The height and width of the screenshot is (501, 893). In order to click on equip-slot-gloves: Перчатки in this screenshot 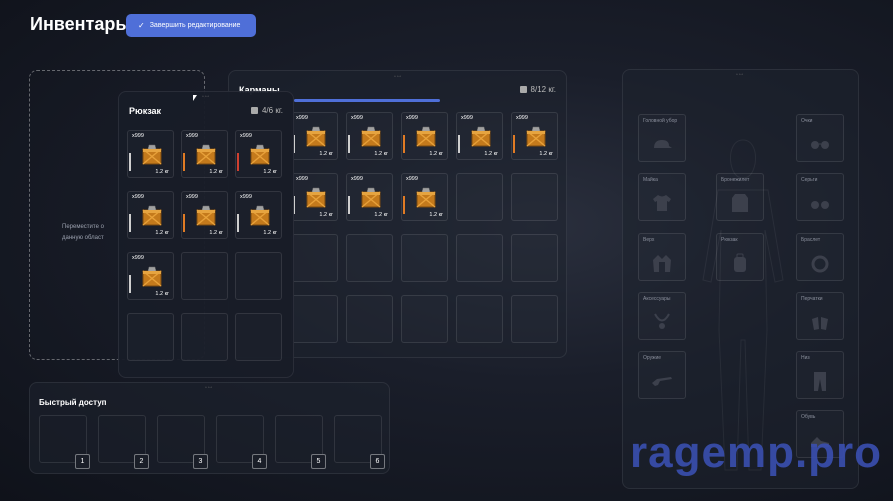, I will do `click(820, 316)`.